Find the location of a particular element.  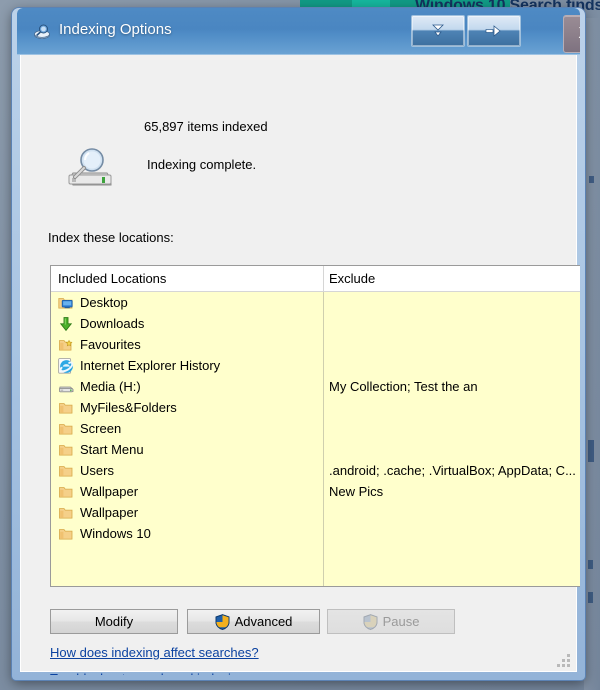

modify-button-label: Modify is located at coordinates (114, 621).